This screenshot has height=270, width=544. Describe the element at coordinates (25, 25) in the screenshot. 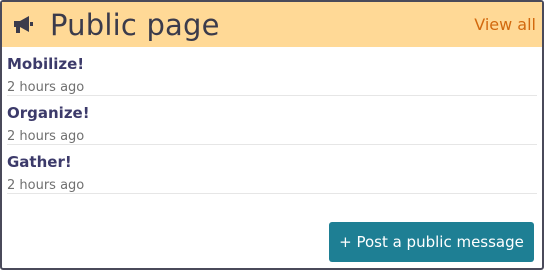

I see `megaphone-icon` at that location.